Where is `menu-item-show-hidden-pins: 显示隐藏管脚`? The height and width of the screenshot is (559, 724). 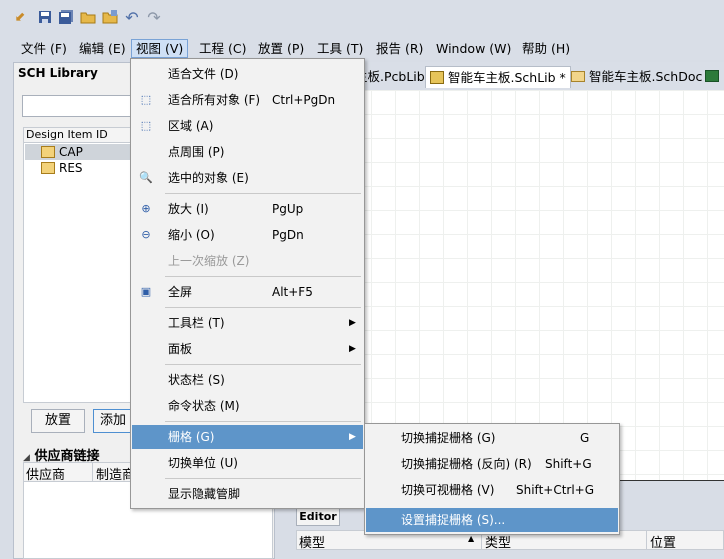
menu-item-show-hidden-pins: 显示隐藏管脚 is located at coordinates (247, 494).